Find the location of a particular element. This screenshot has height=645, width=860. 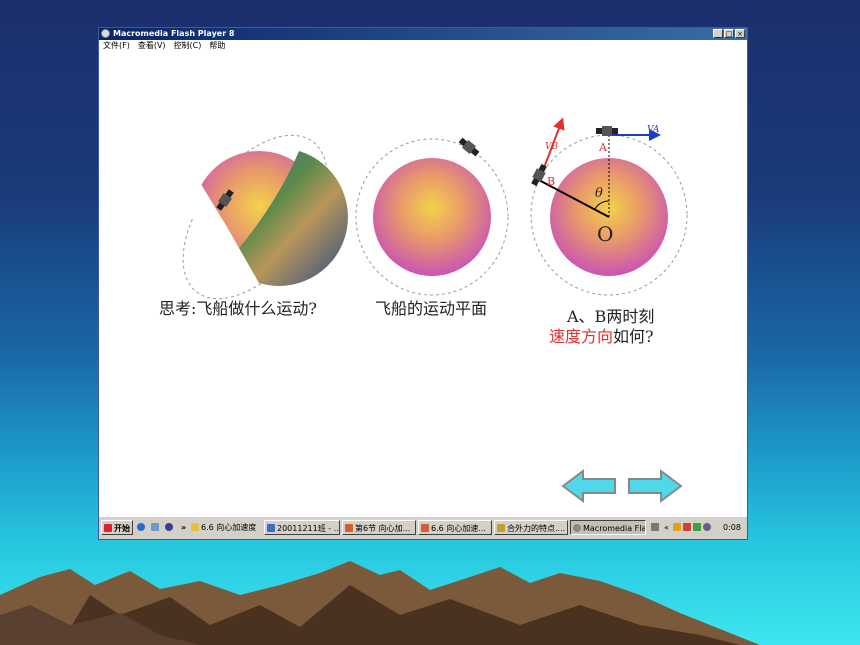

start-button: 开始 is located at coordinates (117, 527).